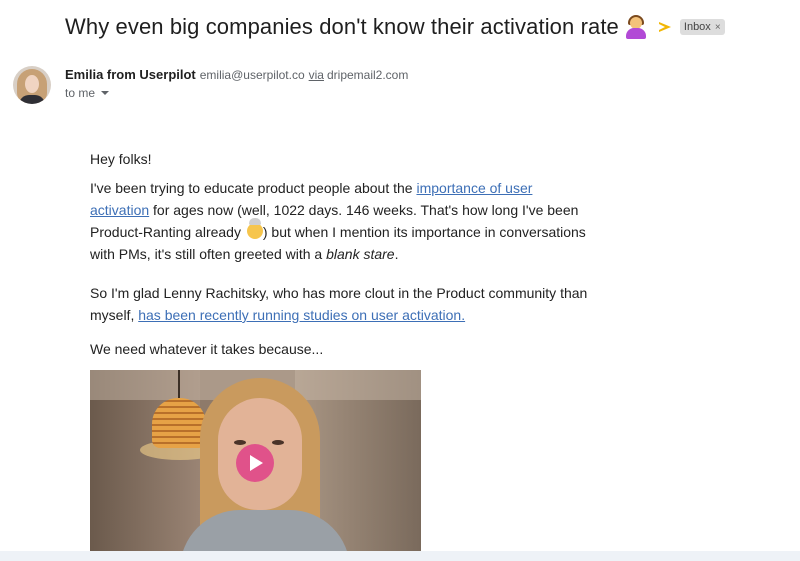 This screenshot has height=561, width=800. I want to click on importance-marker-icon, so click(664, 27).